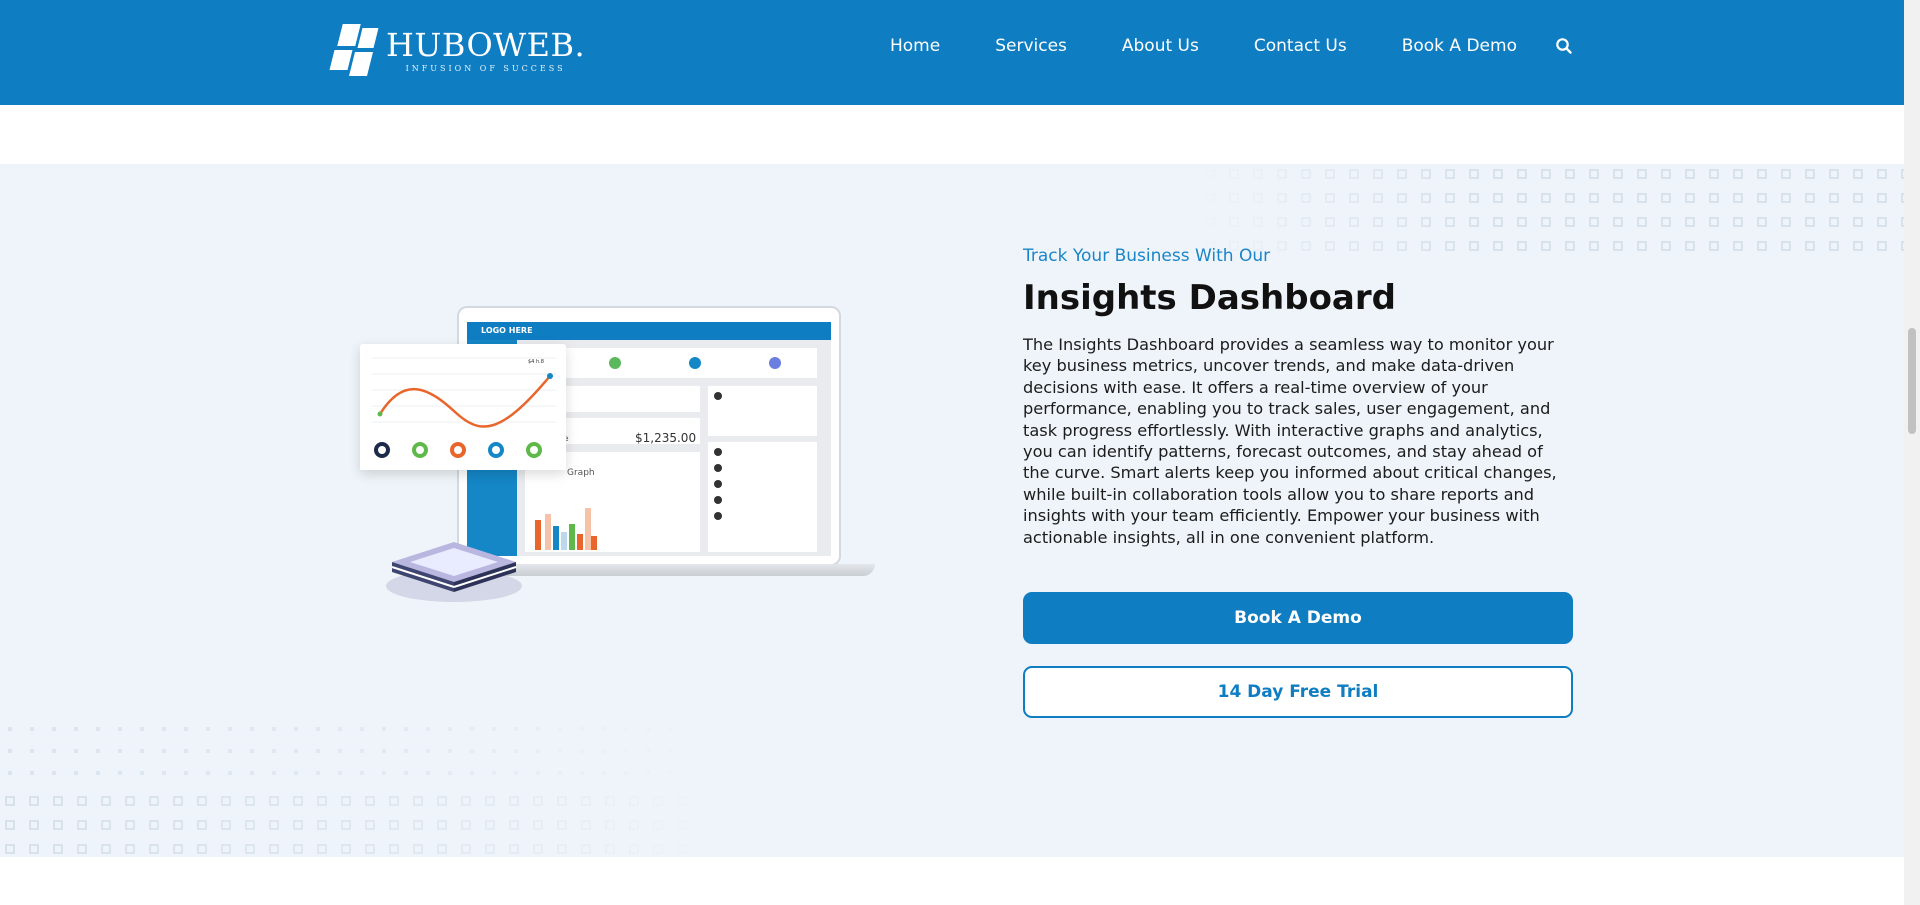  I want to click on floating-chart-card: $4 h.8, so click(463, 407).